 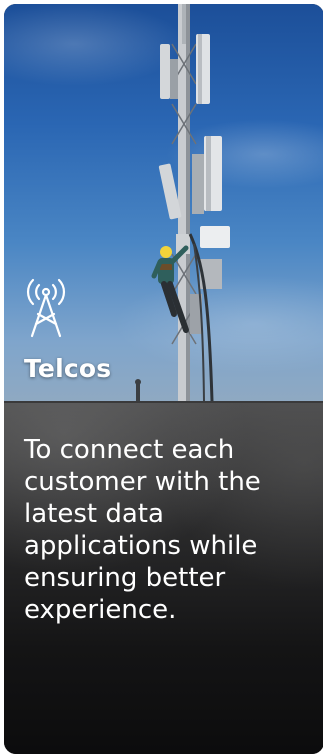 What do you see at coordinates (46, 308) in the screenshot?
I see `cell-tower-icon` at bounding box center [46, 308].